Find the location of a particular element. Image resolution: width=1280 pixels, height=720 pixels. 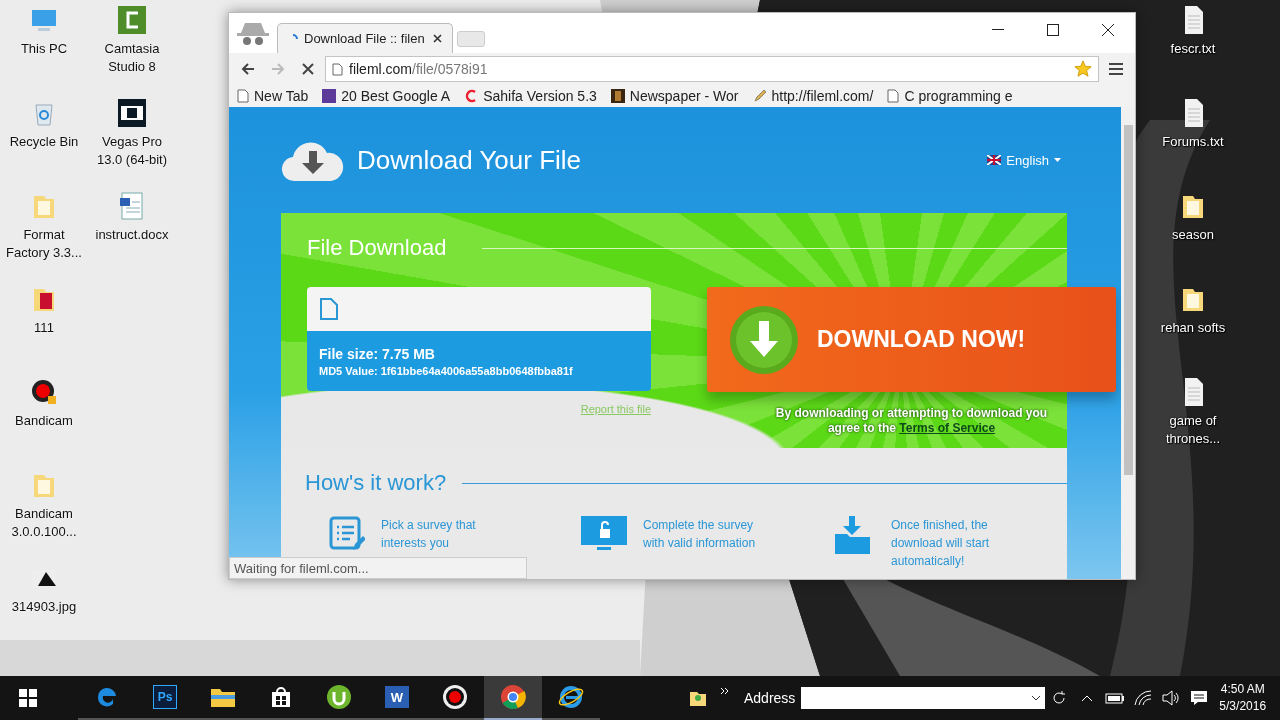

photoshop-icon: Ps is located at coordinates (165, 697).